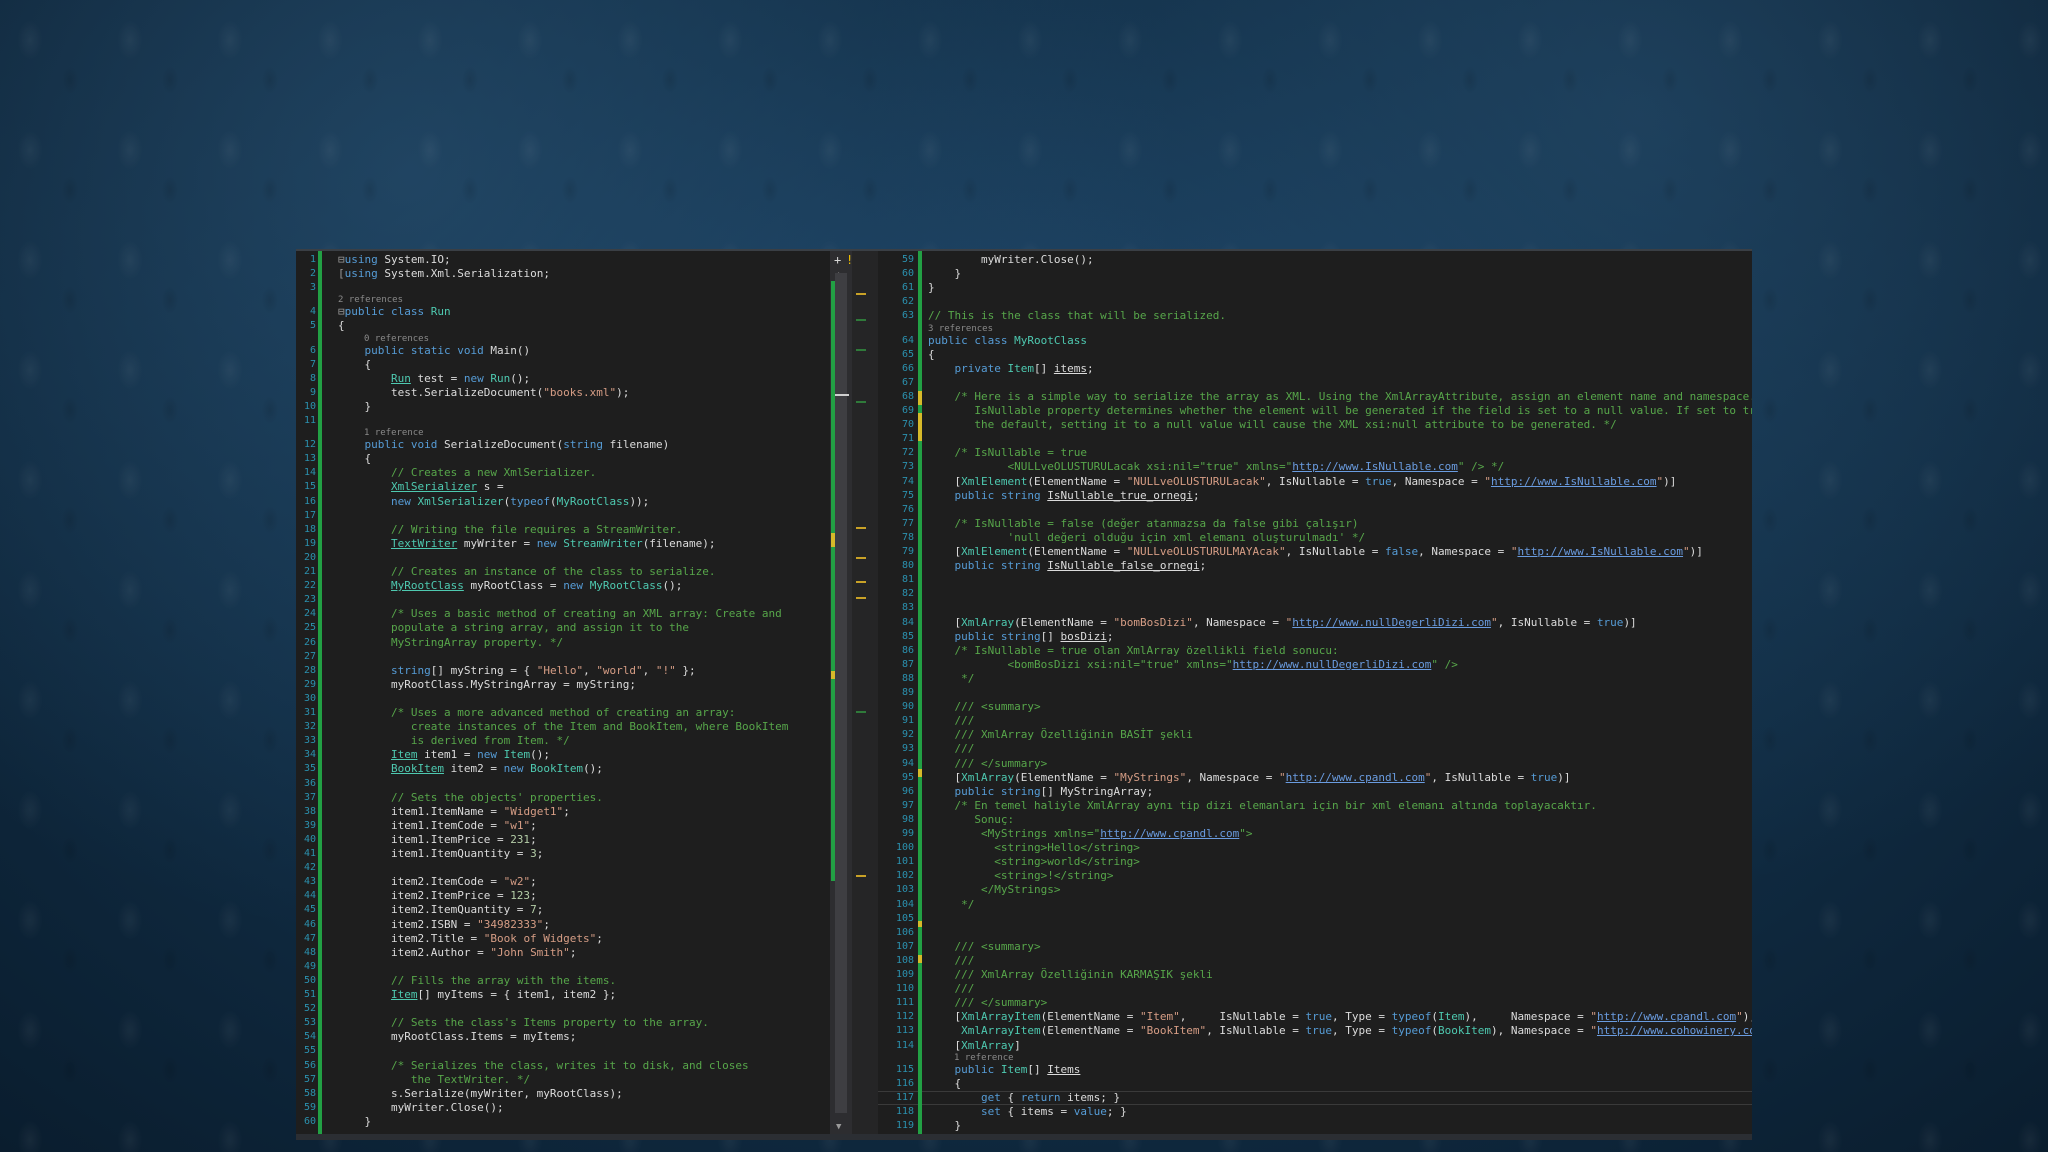 The width and height of the screenshot is (2048, 1152). I want to click on code-text: set { items = value; }, so click(1027, 1112).